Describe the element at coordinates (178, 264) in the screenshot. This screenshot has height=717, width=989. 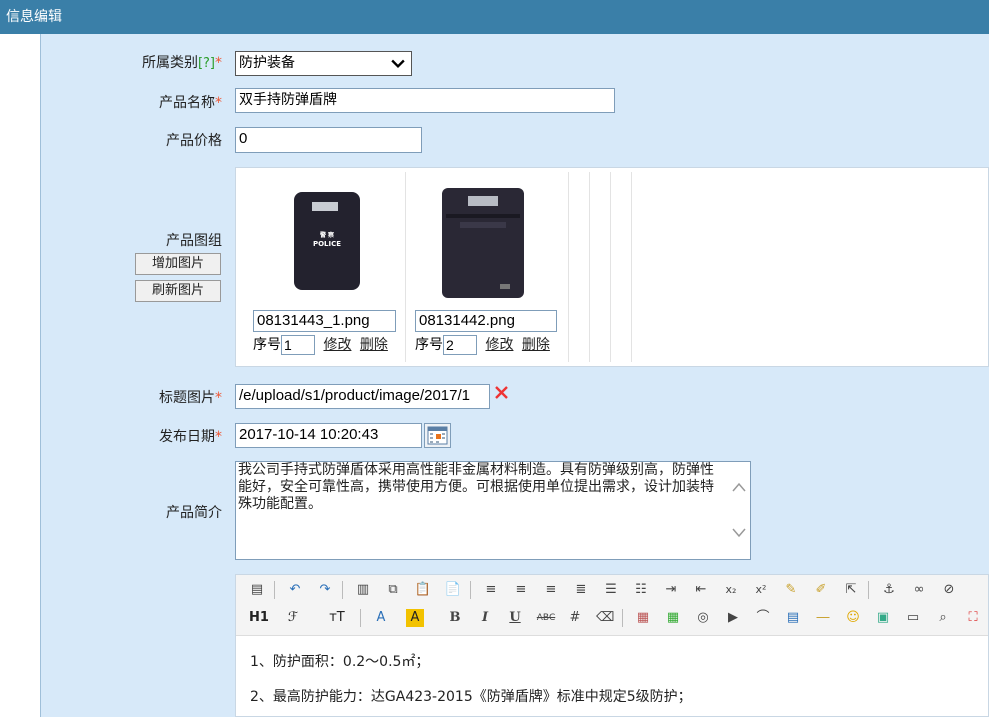
I see `add-image-button: 增加图片` at that location.